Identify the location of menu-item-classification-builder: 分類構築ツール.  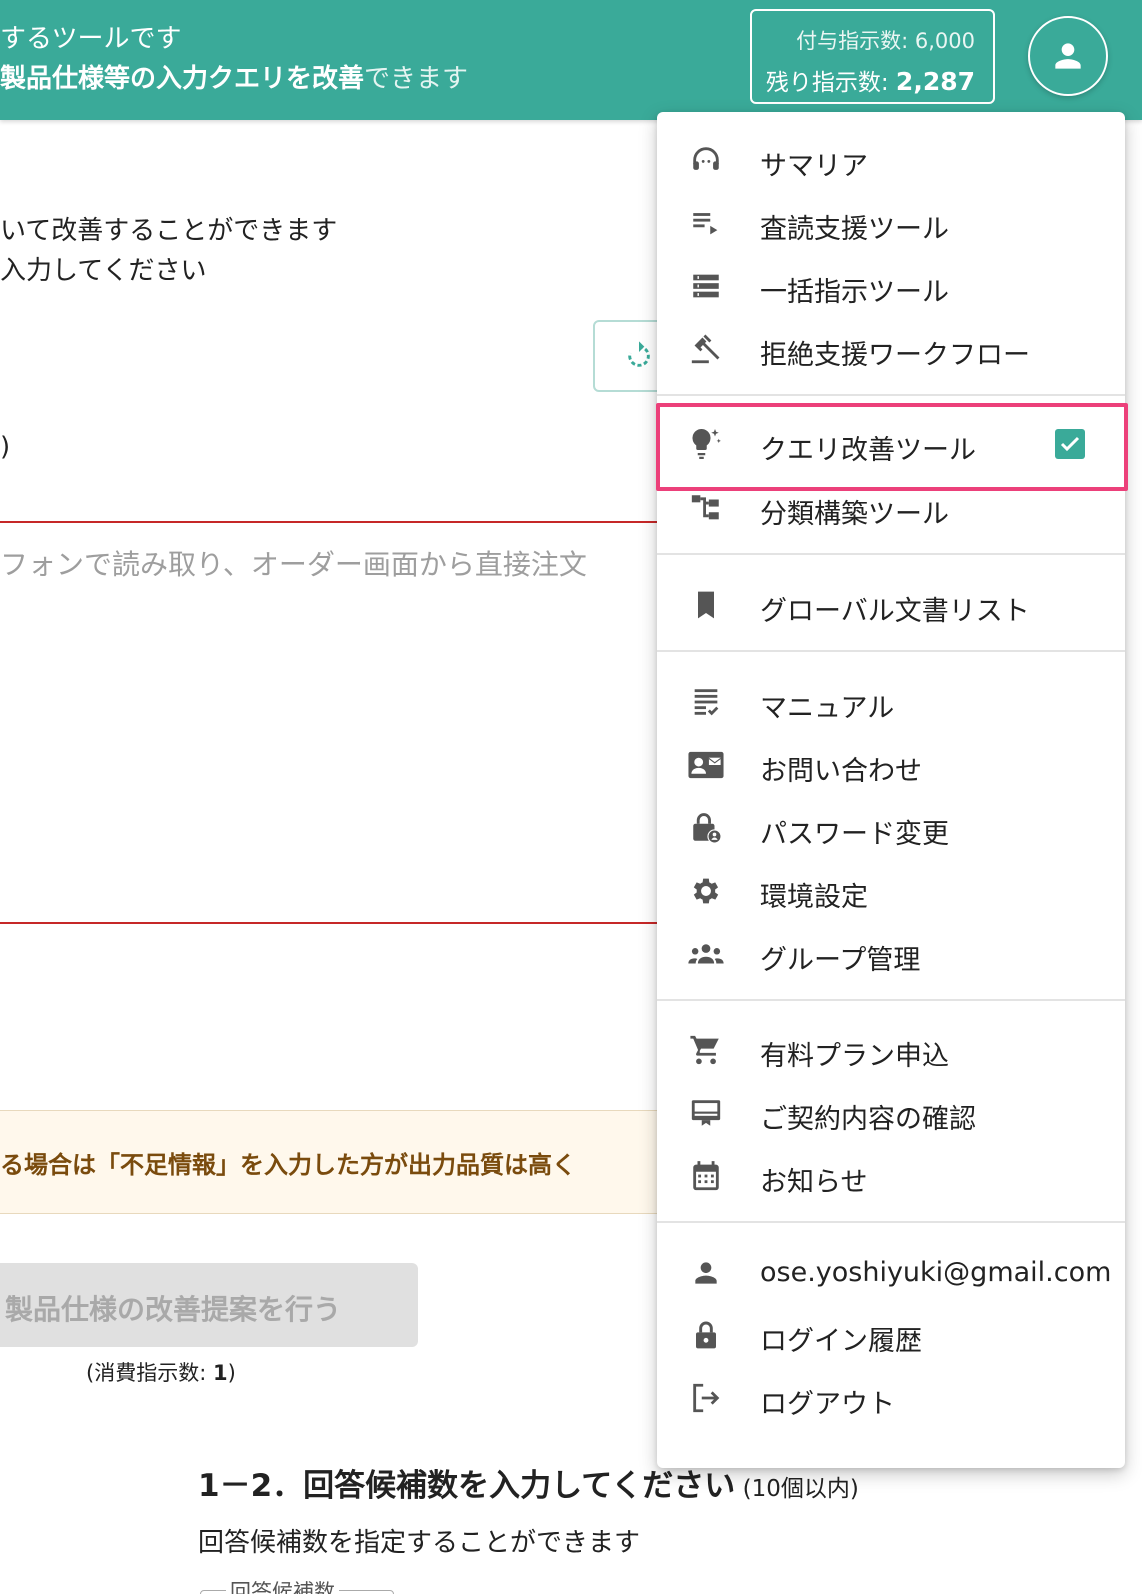
(891, 508).